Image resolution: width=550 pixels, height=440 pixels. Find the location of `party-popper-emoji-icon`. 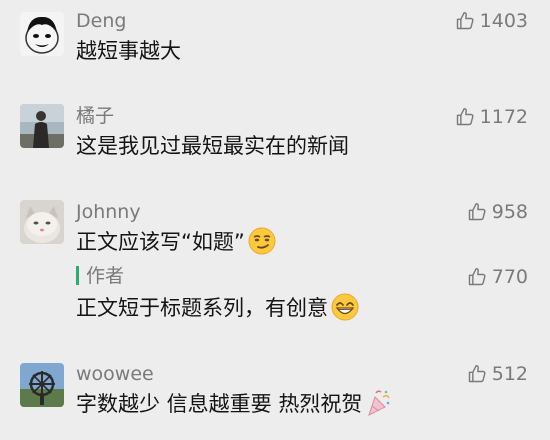

party-popper-emoji-icon is located at coordinates (378, 406).